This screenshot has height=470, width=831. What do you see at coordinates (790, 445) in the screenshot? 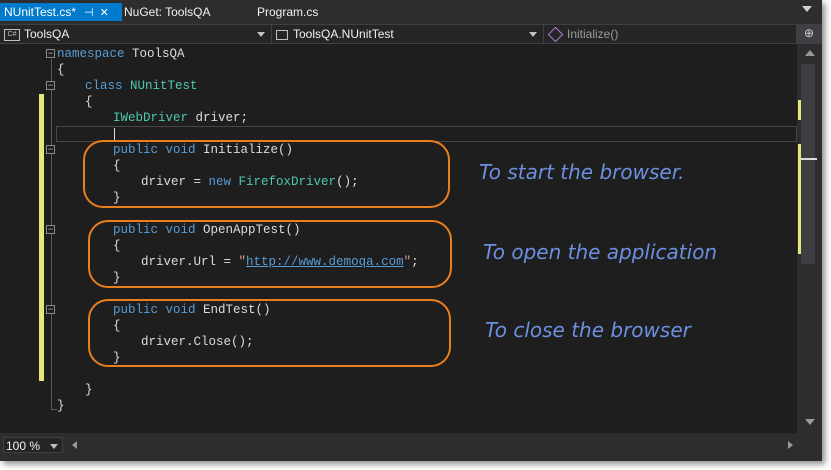
I see `scroll-right-icon` at bounding box center [790, 445].